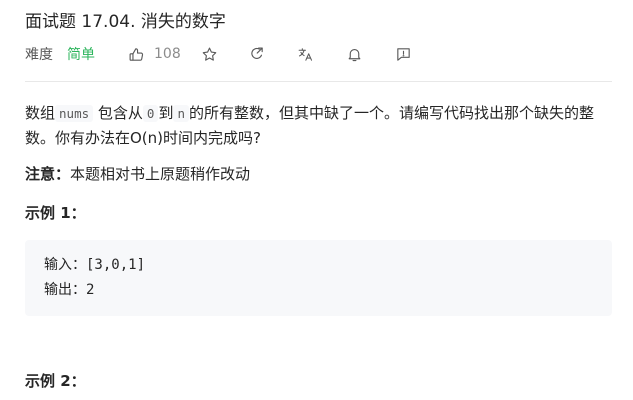  Describe the element at coordinates (167, 54) in the screenshot. I see `like-count: 108` at that location.